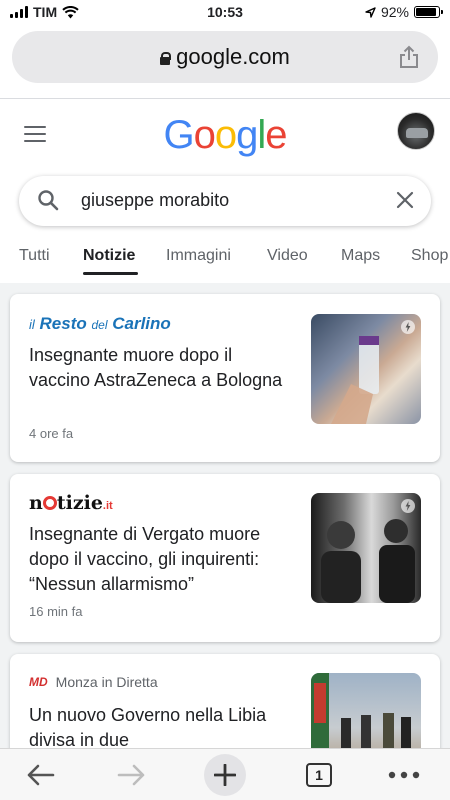 The width and height of the screenshot is (450, 800). I want to click on new-tab-button, so click(225, 774).